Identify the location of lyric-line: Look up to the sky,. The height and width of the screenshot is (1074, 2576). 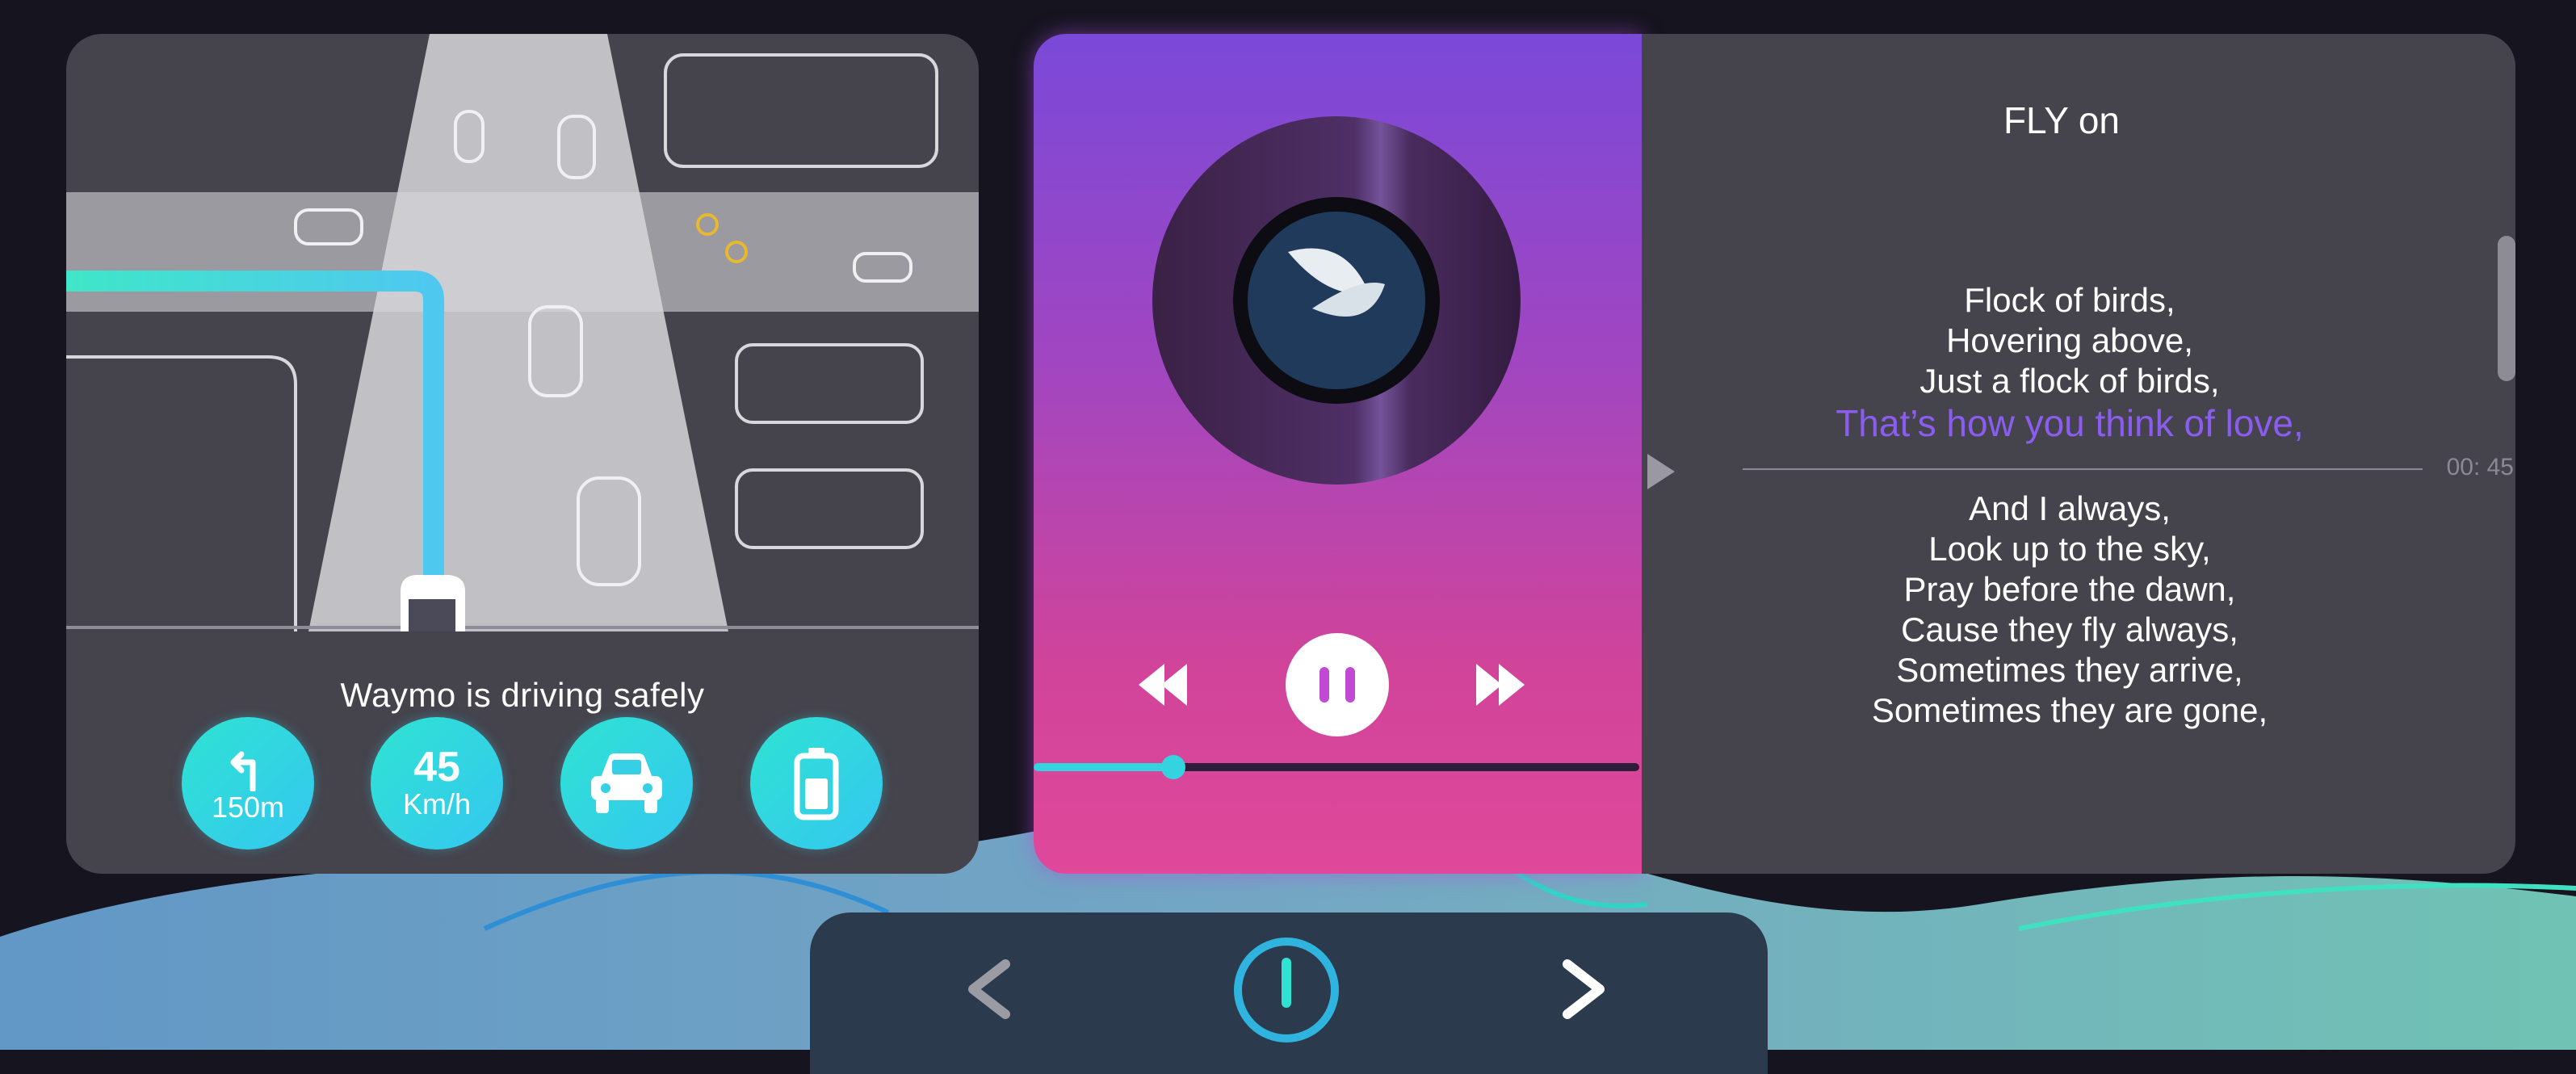
(2069, 549).